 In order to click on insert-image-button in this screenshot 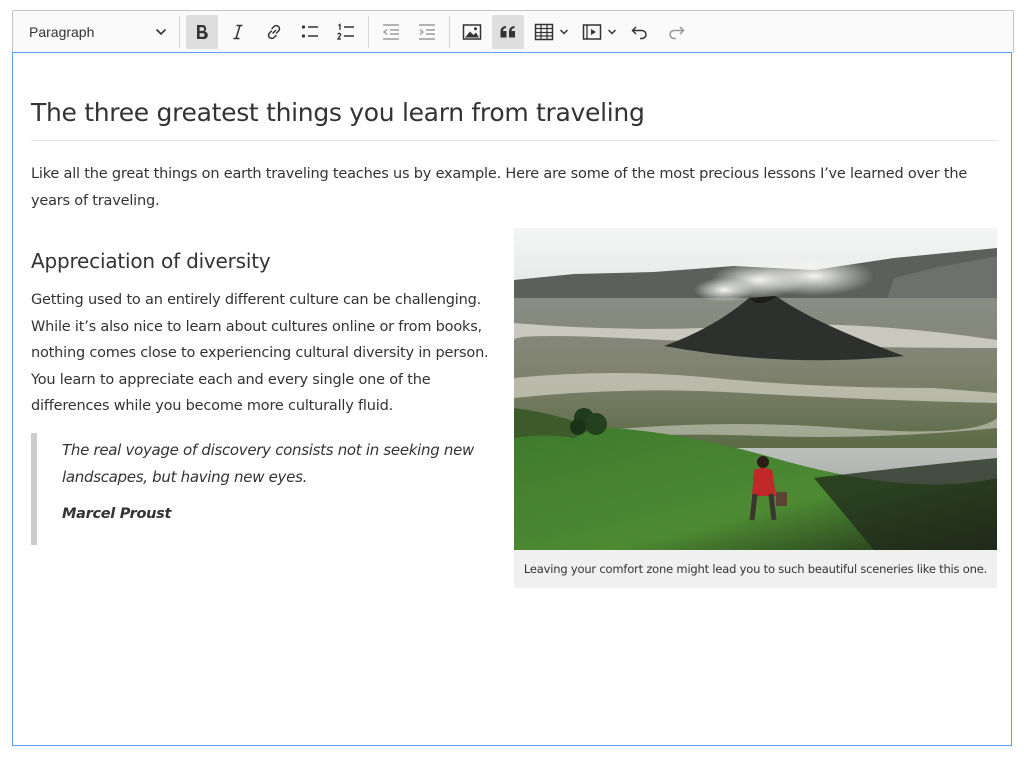, I will do `click(472, 32)`.